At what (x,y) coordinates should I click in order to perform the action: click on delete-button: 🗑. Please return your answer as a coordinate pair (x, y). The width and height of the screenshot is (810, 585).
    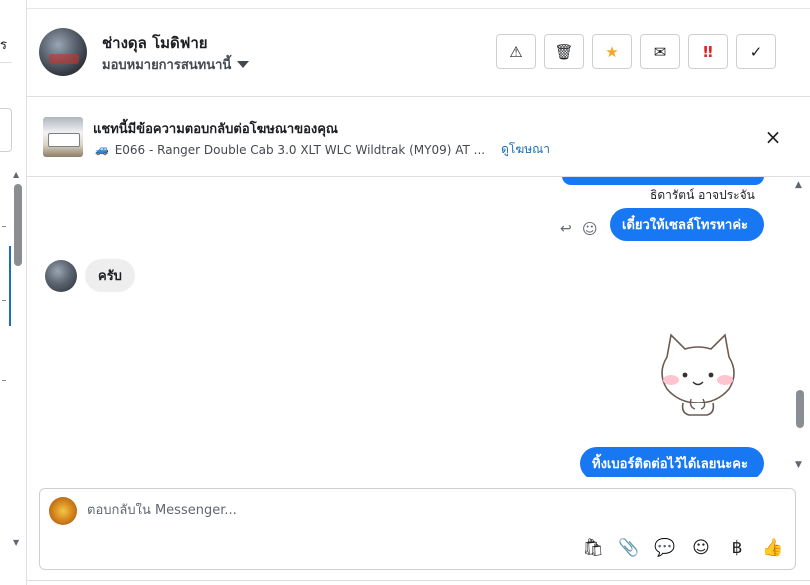
    Looking at the image, I should click on (564, 51).